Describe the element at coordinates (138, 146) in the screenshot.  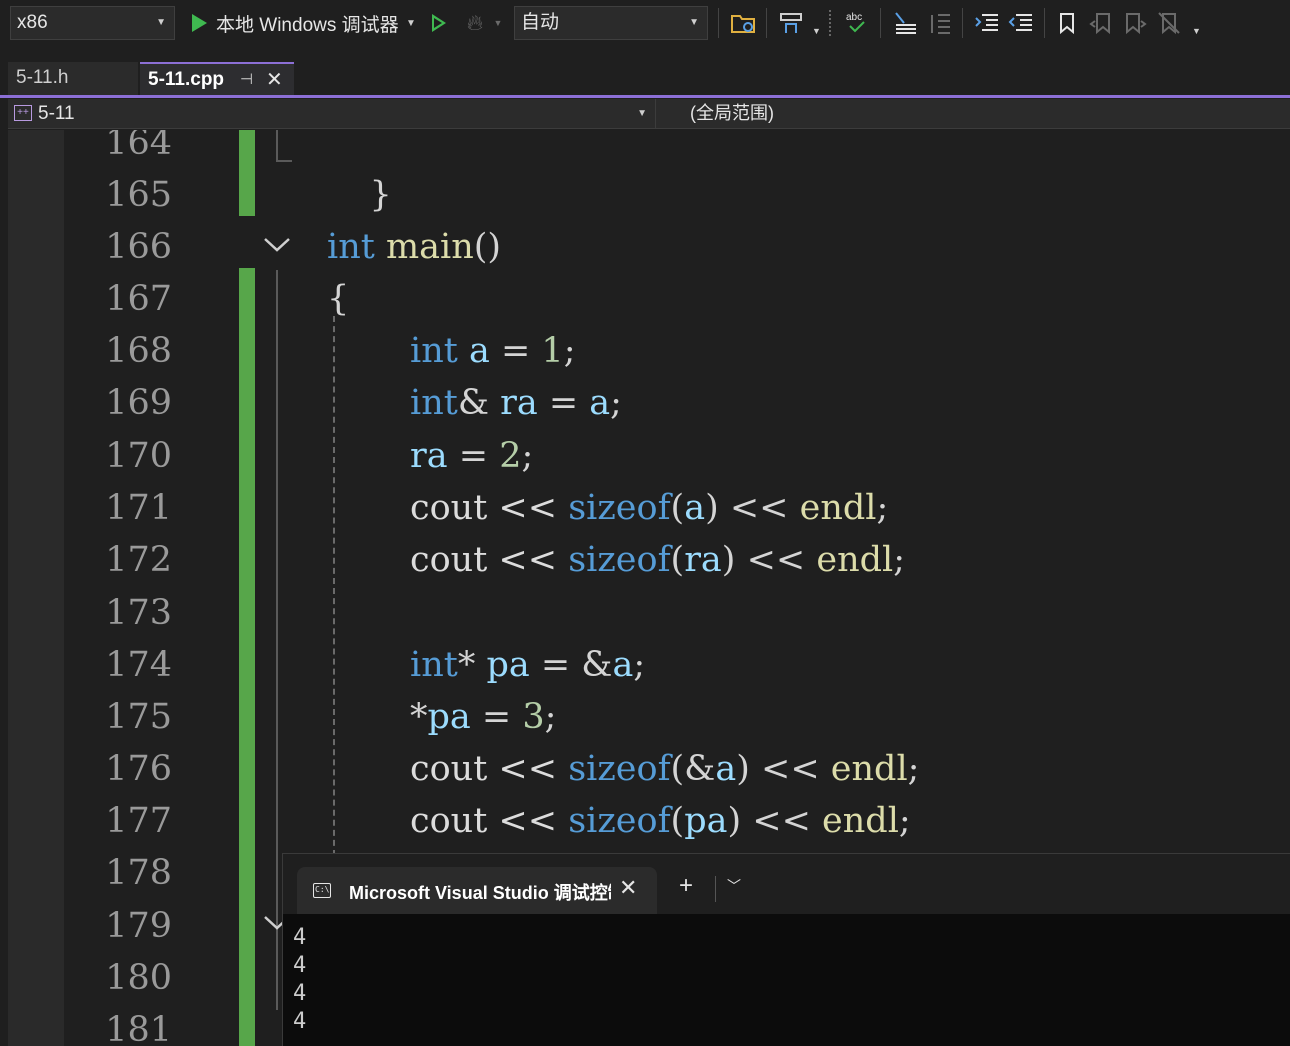
I see `line-number: 164` at that location.